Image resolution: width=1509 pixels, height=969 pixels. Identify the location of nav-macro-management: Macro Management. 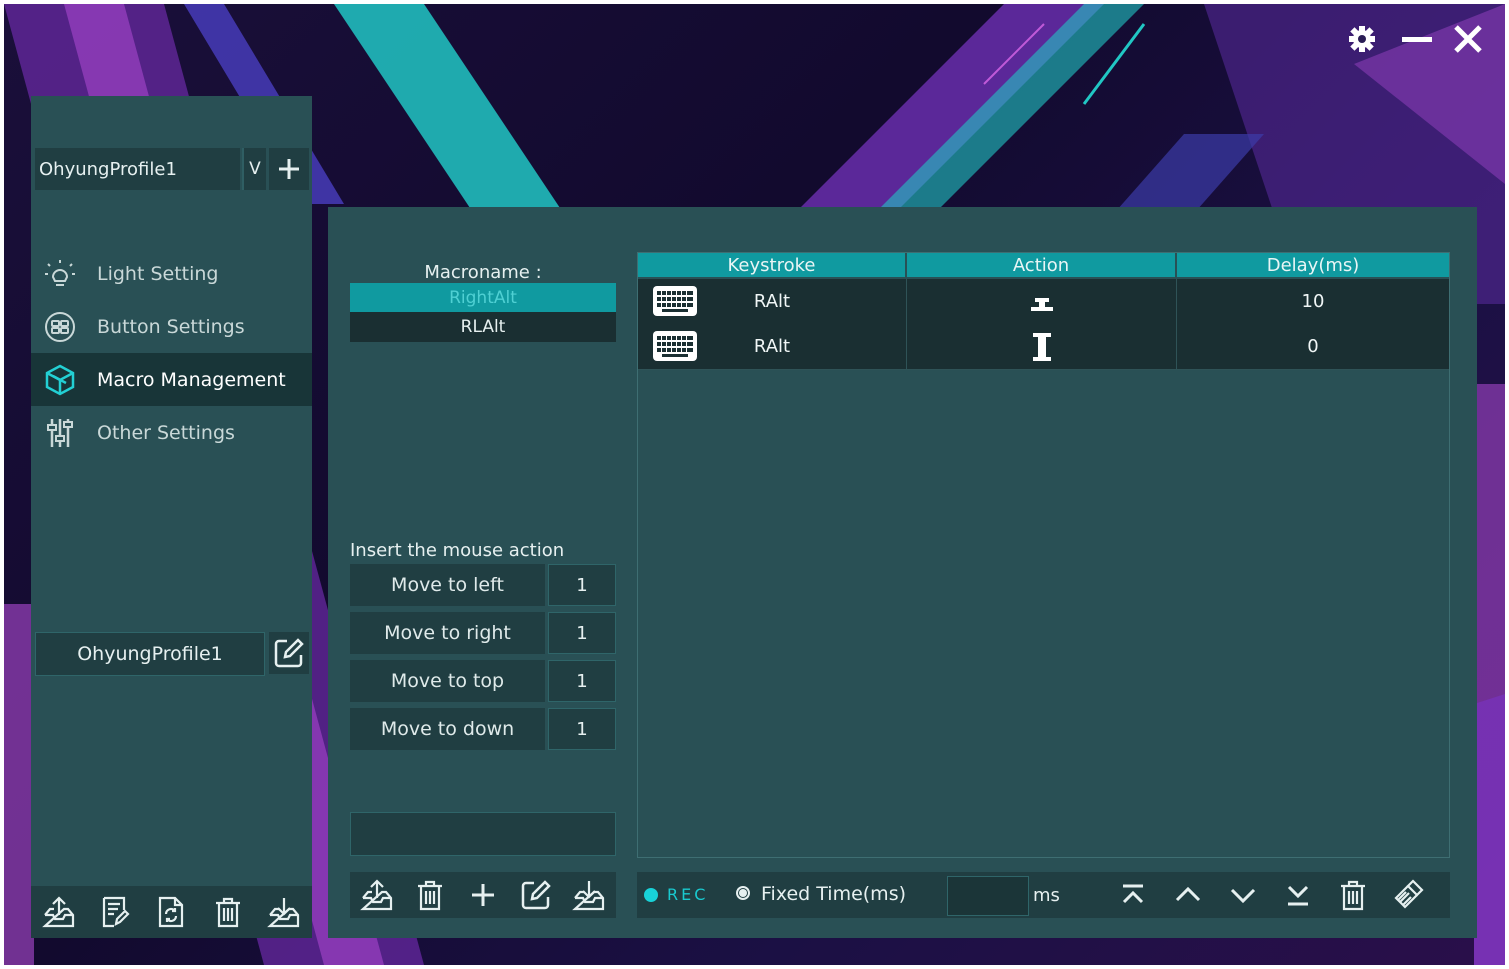
(171, 379).